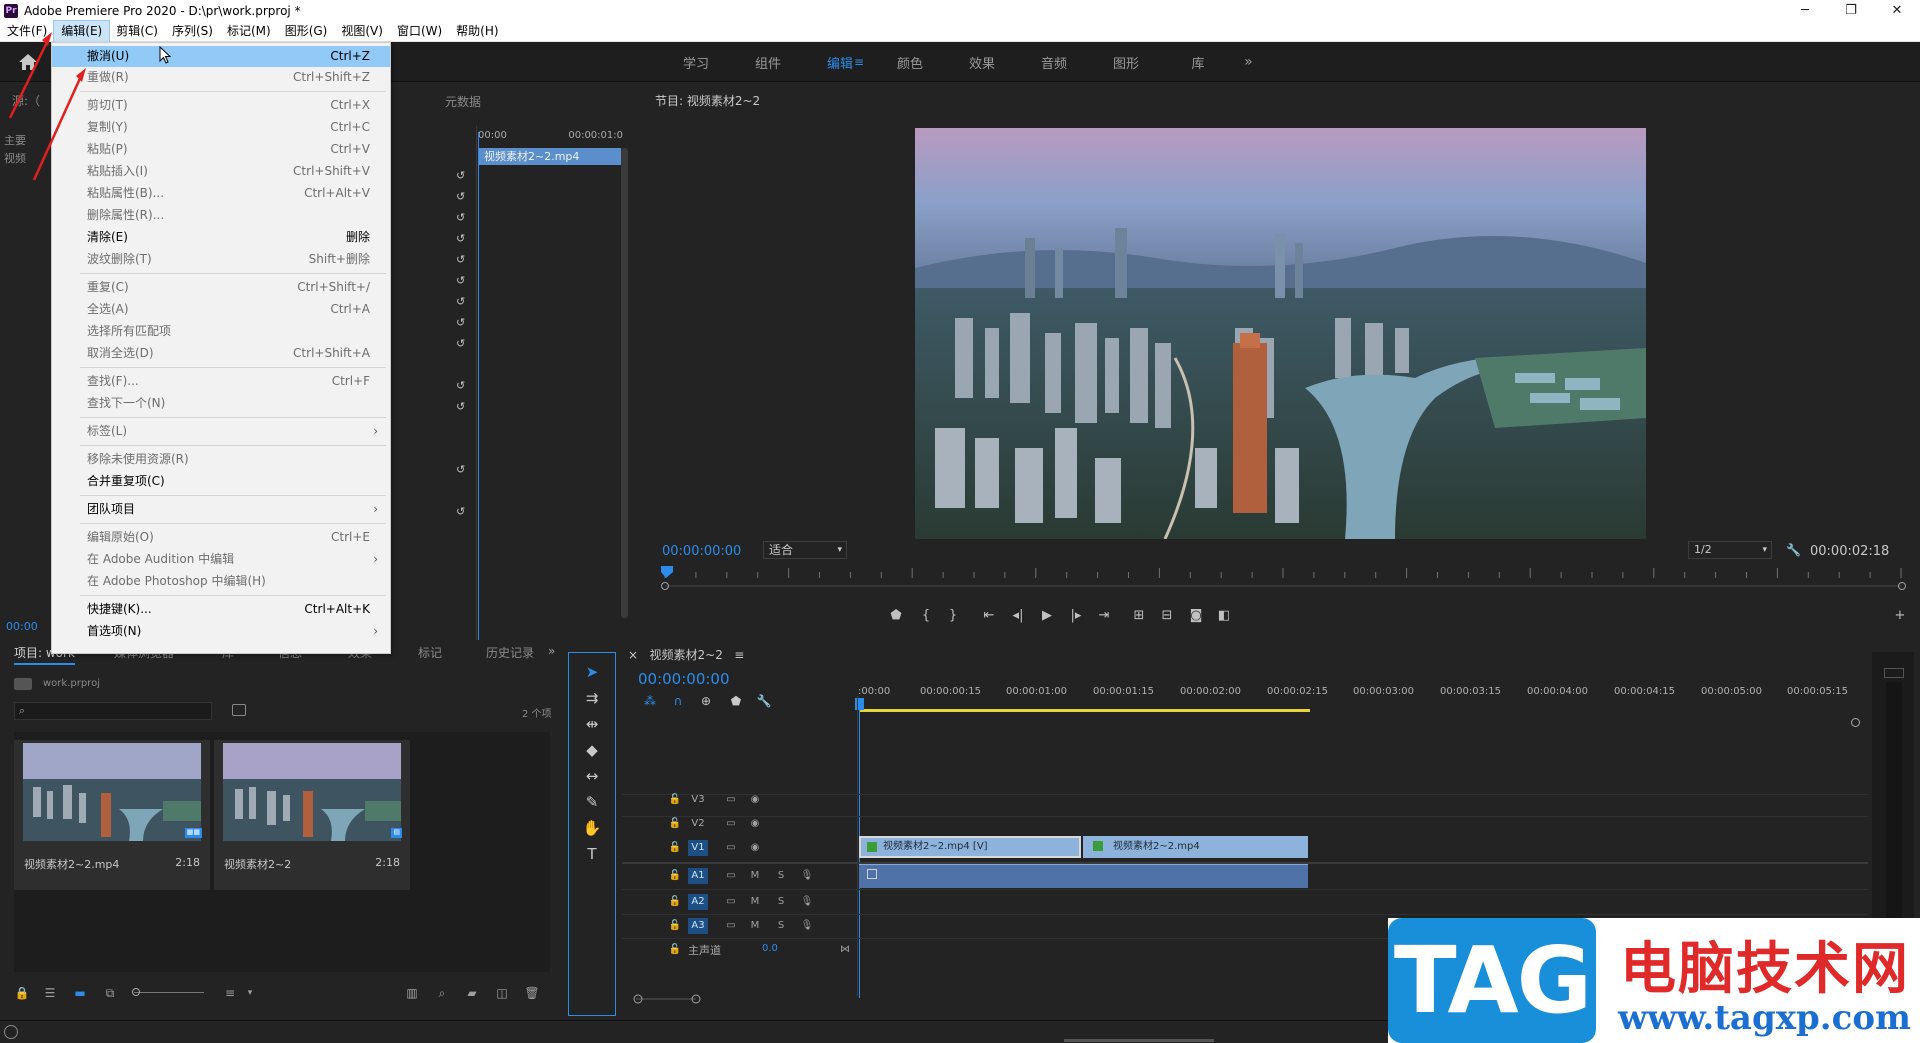 Image resolution: width=1920 pixels, height=1043 pixels. What do you see at coordinates (1018, 616) in the screenshot?
I see `step-back-icon: ◂|` at bounding box center [1018, 616].